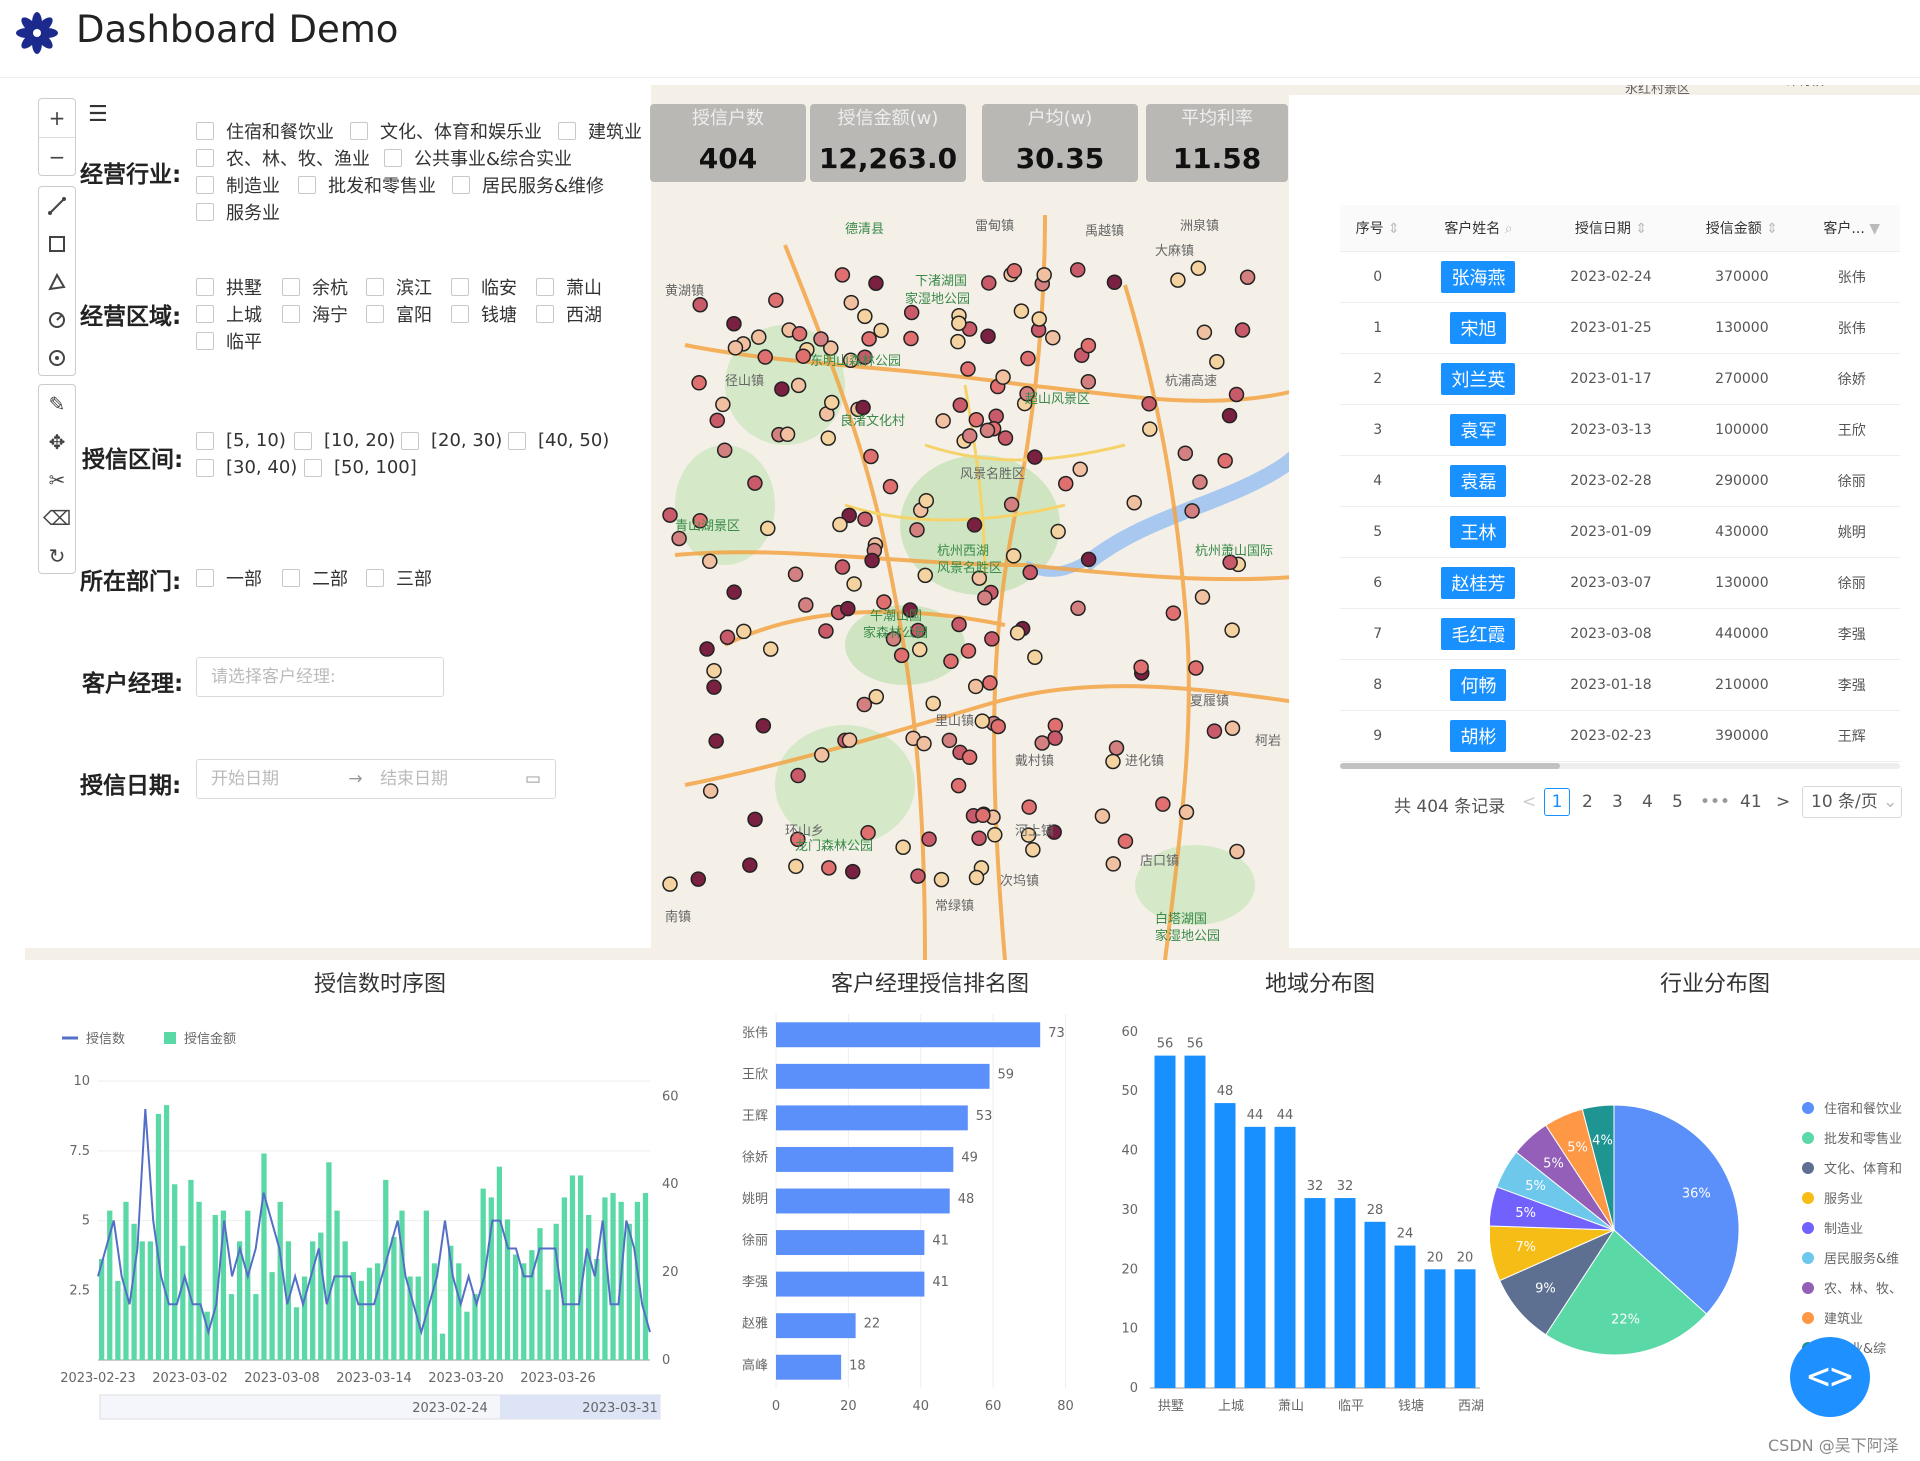 The image size is (1920, 1461). Describe the element at coordinates (399, 287) in the screenshot. I see `checkbox-region: 滨江` at that location.